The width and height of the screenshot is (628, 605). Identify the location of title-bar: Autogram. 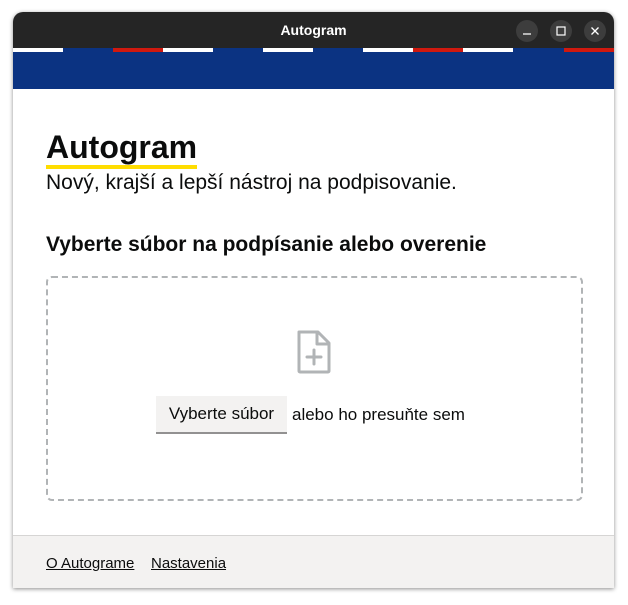
(313, 30).